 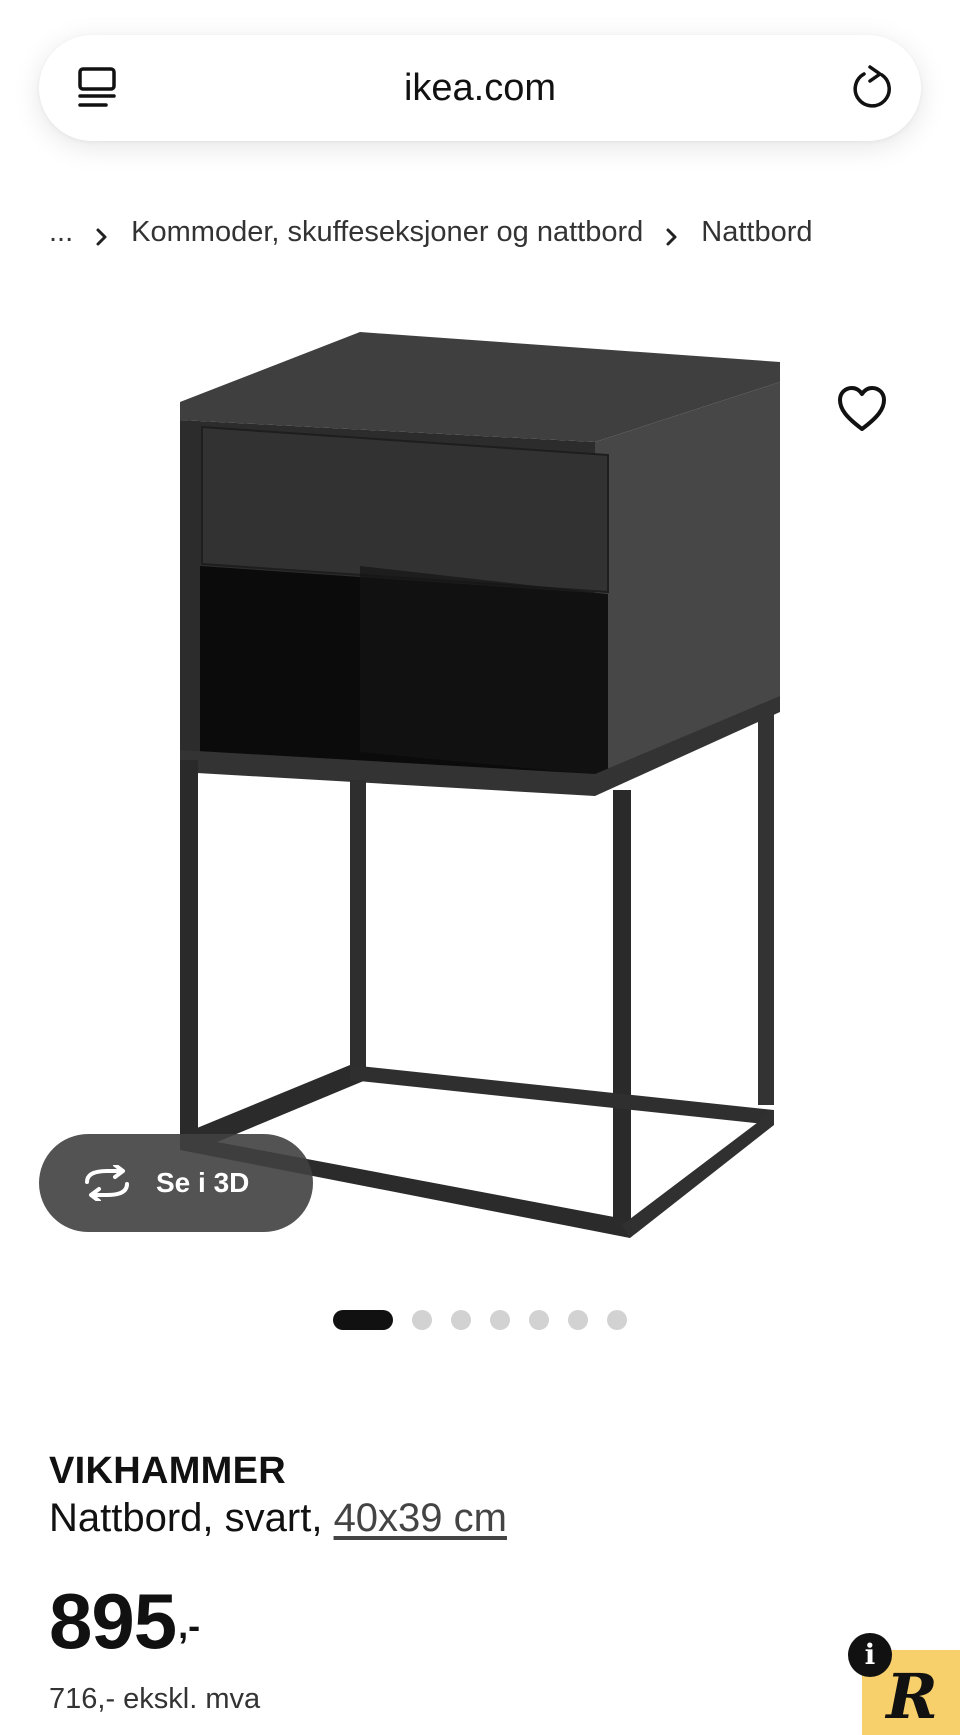 I want to click on price-suffix: ,-, so click(x=189, y=1625).